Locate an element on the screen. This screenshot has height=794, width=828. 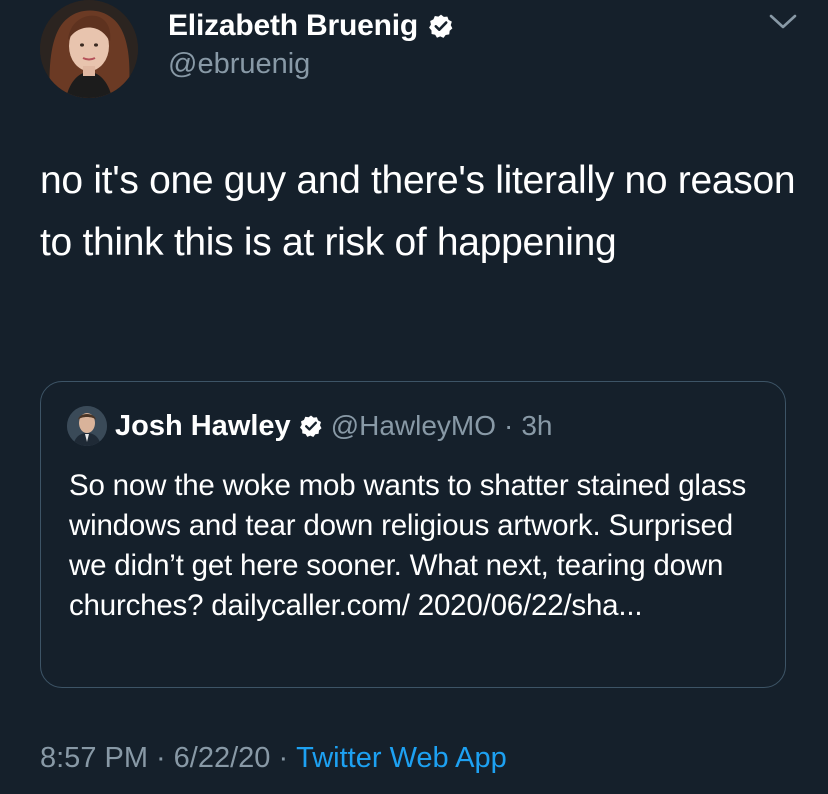
author-name-row: Elizabeth Bruenig is located at coordinates (311, 26).